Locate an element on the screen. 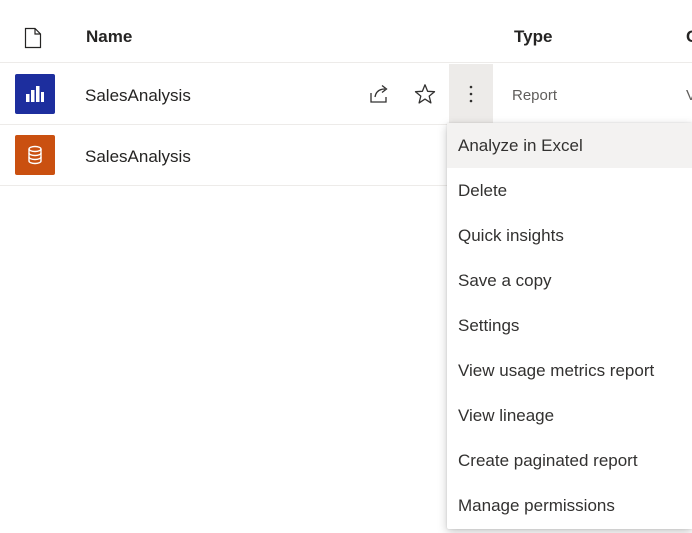  star-icon is located at coordinates (425, 94).